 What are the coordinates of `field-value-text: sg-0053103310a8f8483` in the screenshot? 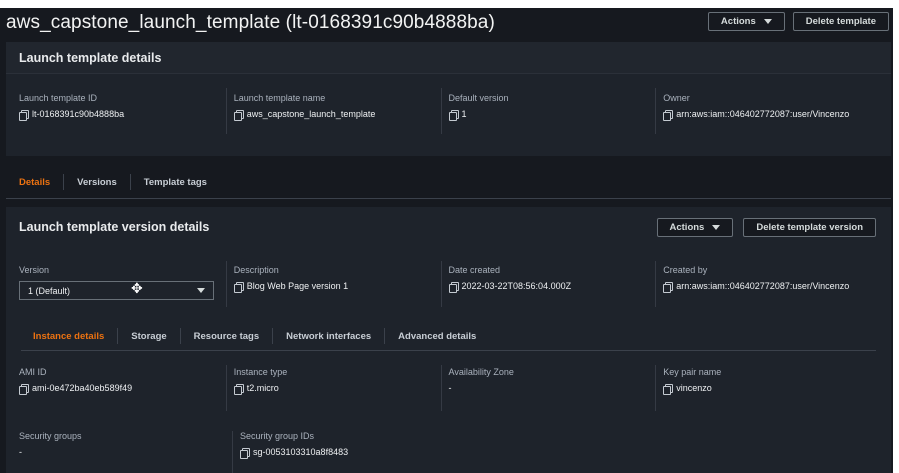 It's located at (301, 452).